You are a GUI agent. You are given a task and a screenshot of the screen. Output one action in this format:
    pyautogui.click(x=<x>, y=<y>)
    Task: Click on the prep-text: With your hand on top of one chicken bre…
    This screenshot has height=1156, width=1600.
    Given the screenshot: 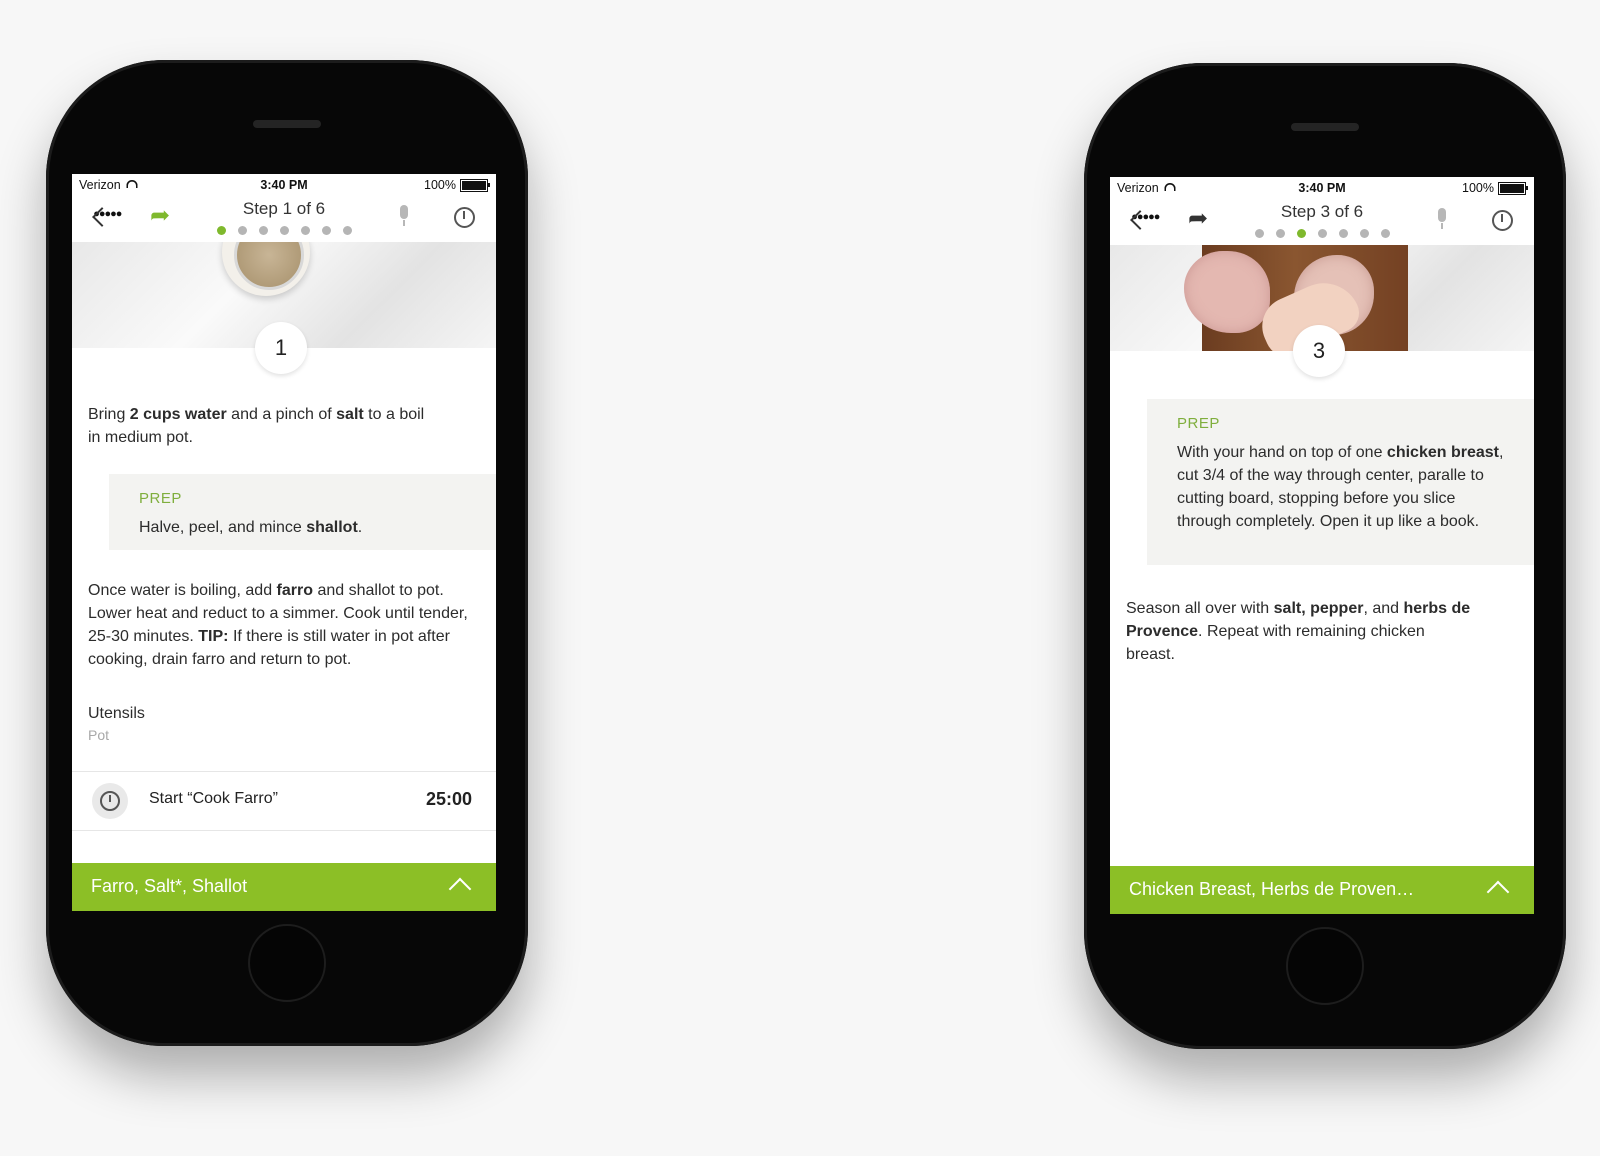 What is the action you would take?
    pyautogui.click(x=1340, y=487)
    